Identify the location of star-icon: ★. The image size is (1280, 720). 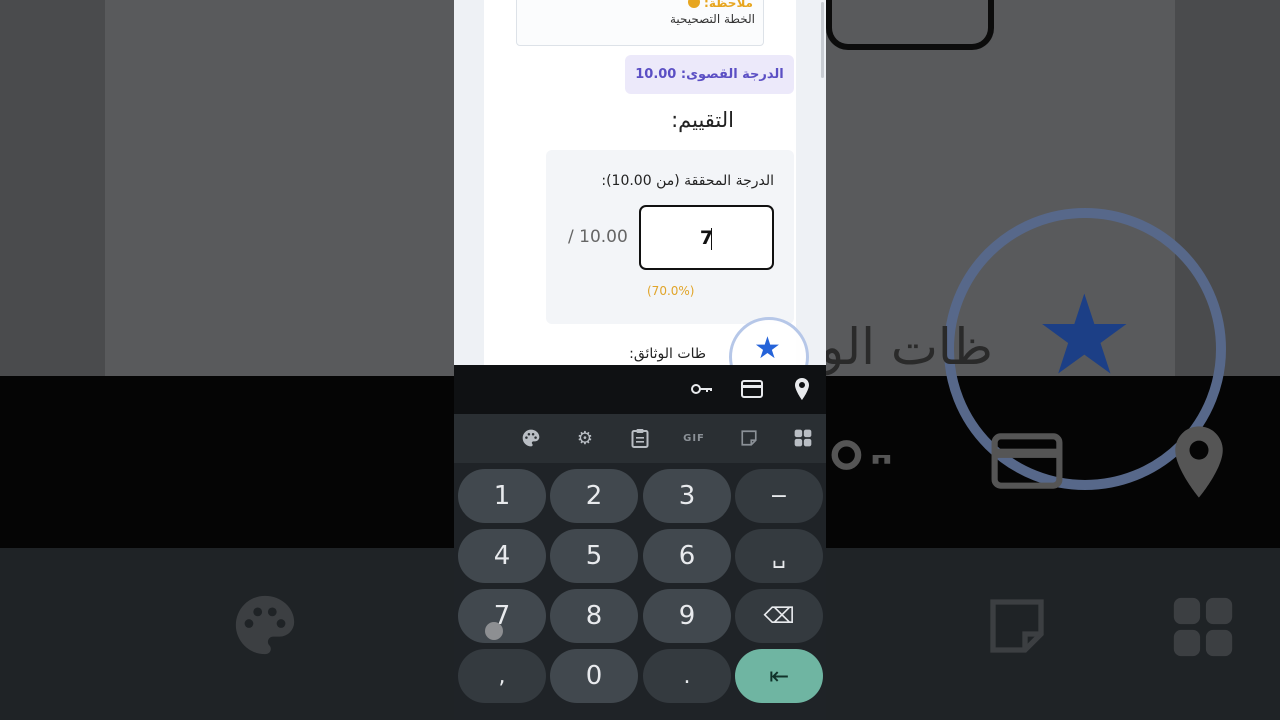
(767, 348).